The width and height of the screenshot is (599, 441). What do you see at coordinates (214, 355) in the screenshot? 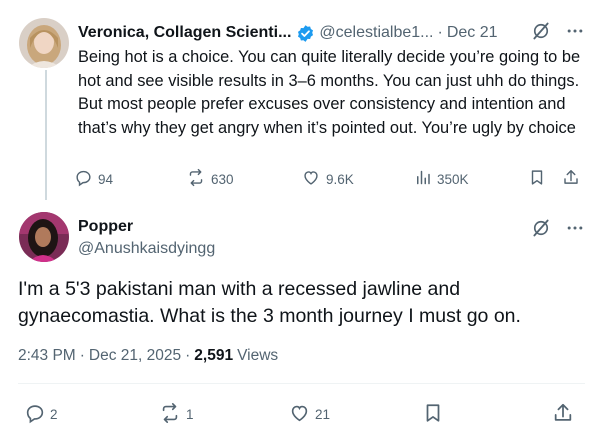
I see `views-count: 2,591` at bounding box center [214, 355].